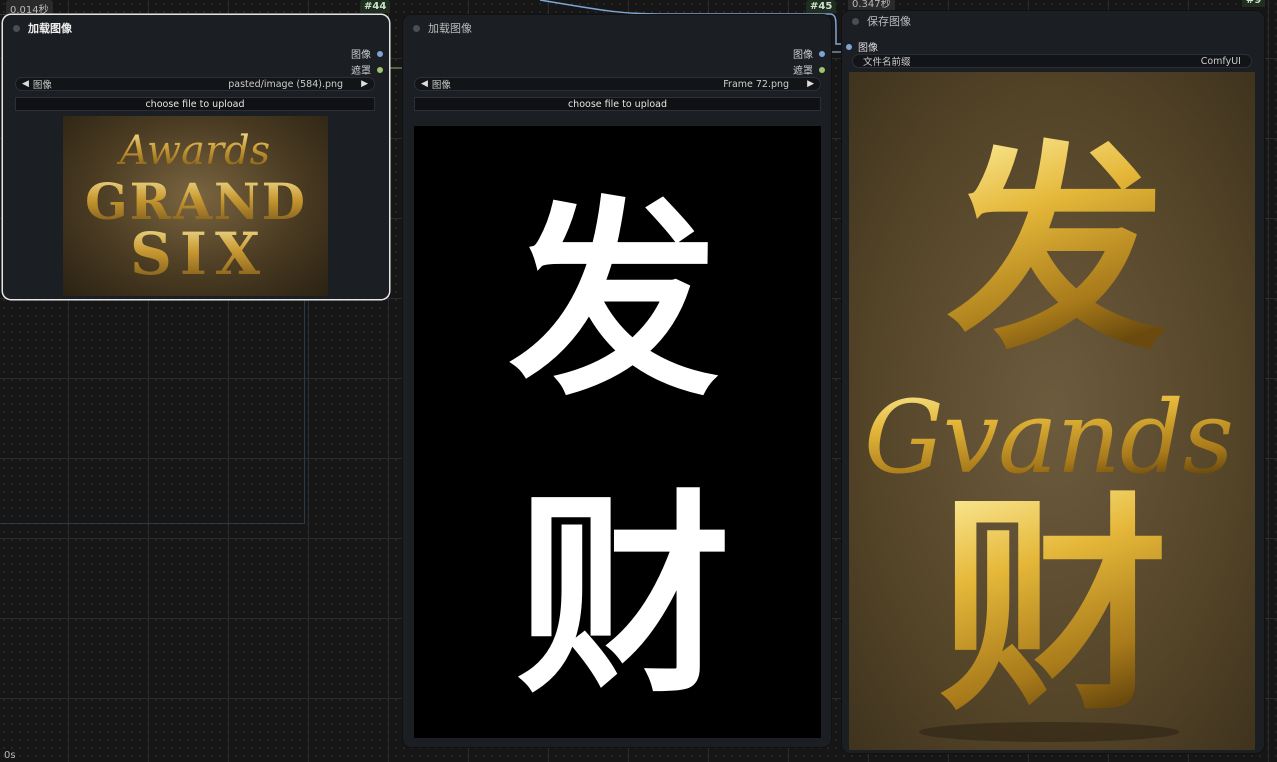  I want to click on preview-text: SIX, so click(195, 254).